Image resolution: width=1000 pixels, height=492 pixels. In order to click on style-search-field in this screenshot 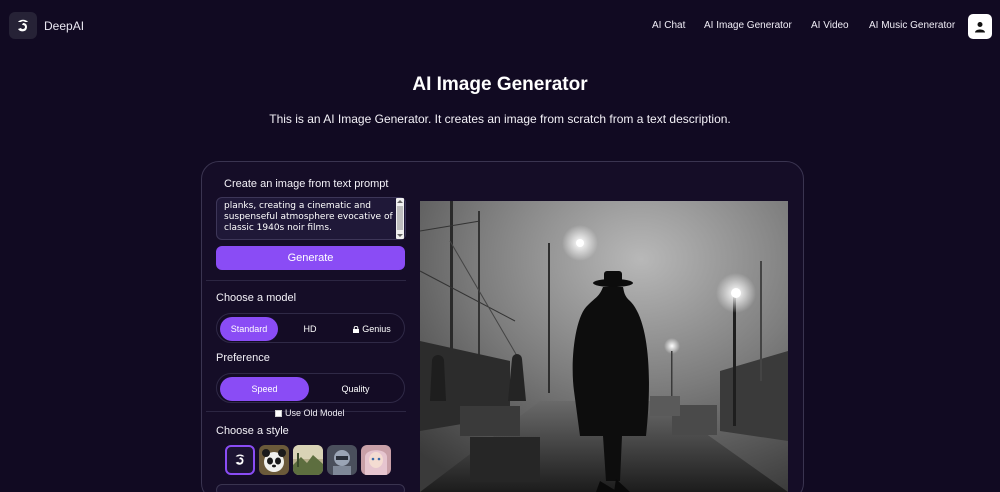, I will do `click(310, 488)`.